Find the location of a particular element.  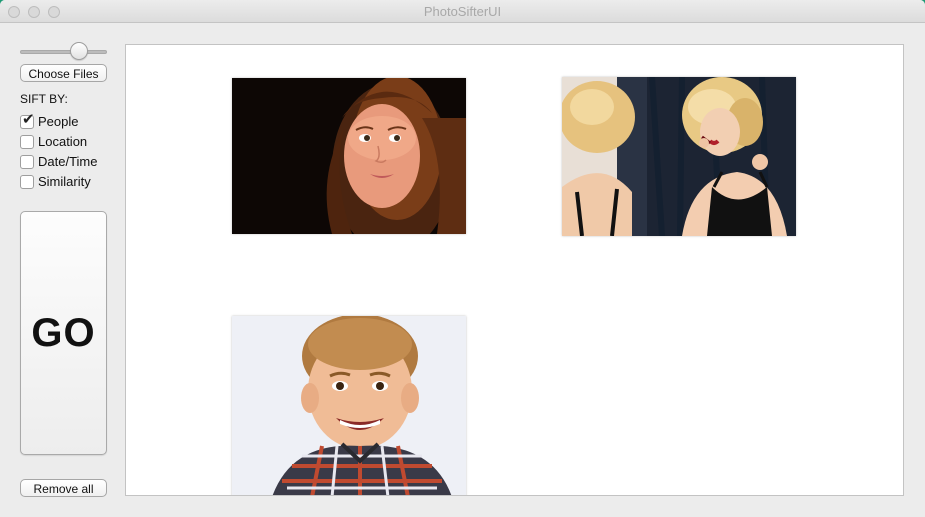

sift-by-label: SIFT BY: is located at coordinates (44, 99).